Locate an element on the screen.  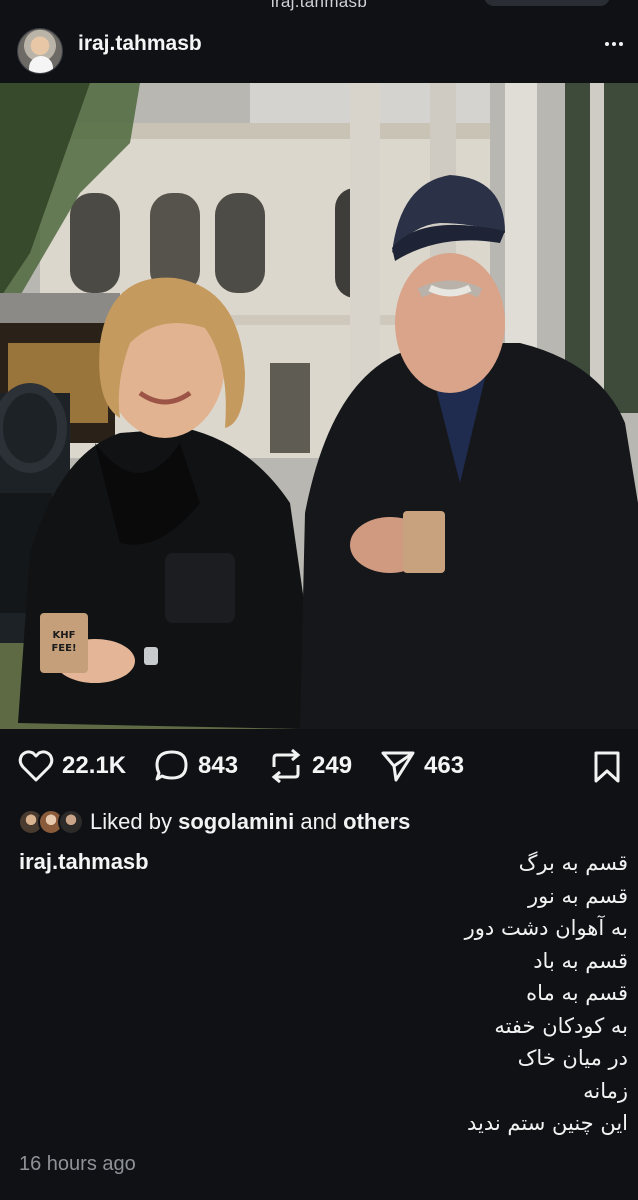
liked-by-joiner: and is located at coordinates (319, 821).